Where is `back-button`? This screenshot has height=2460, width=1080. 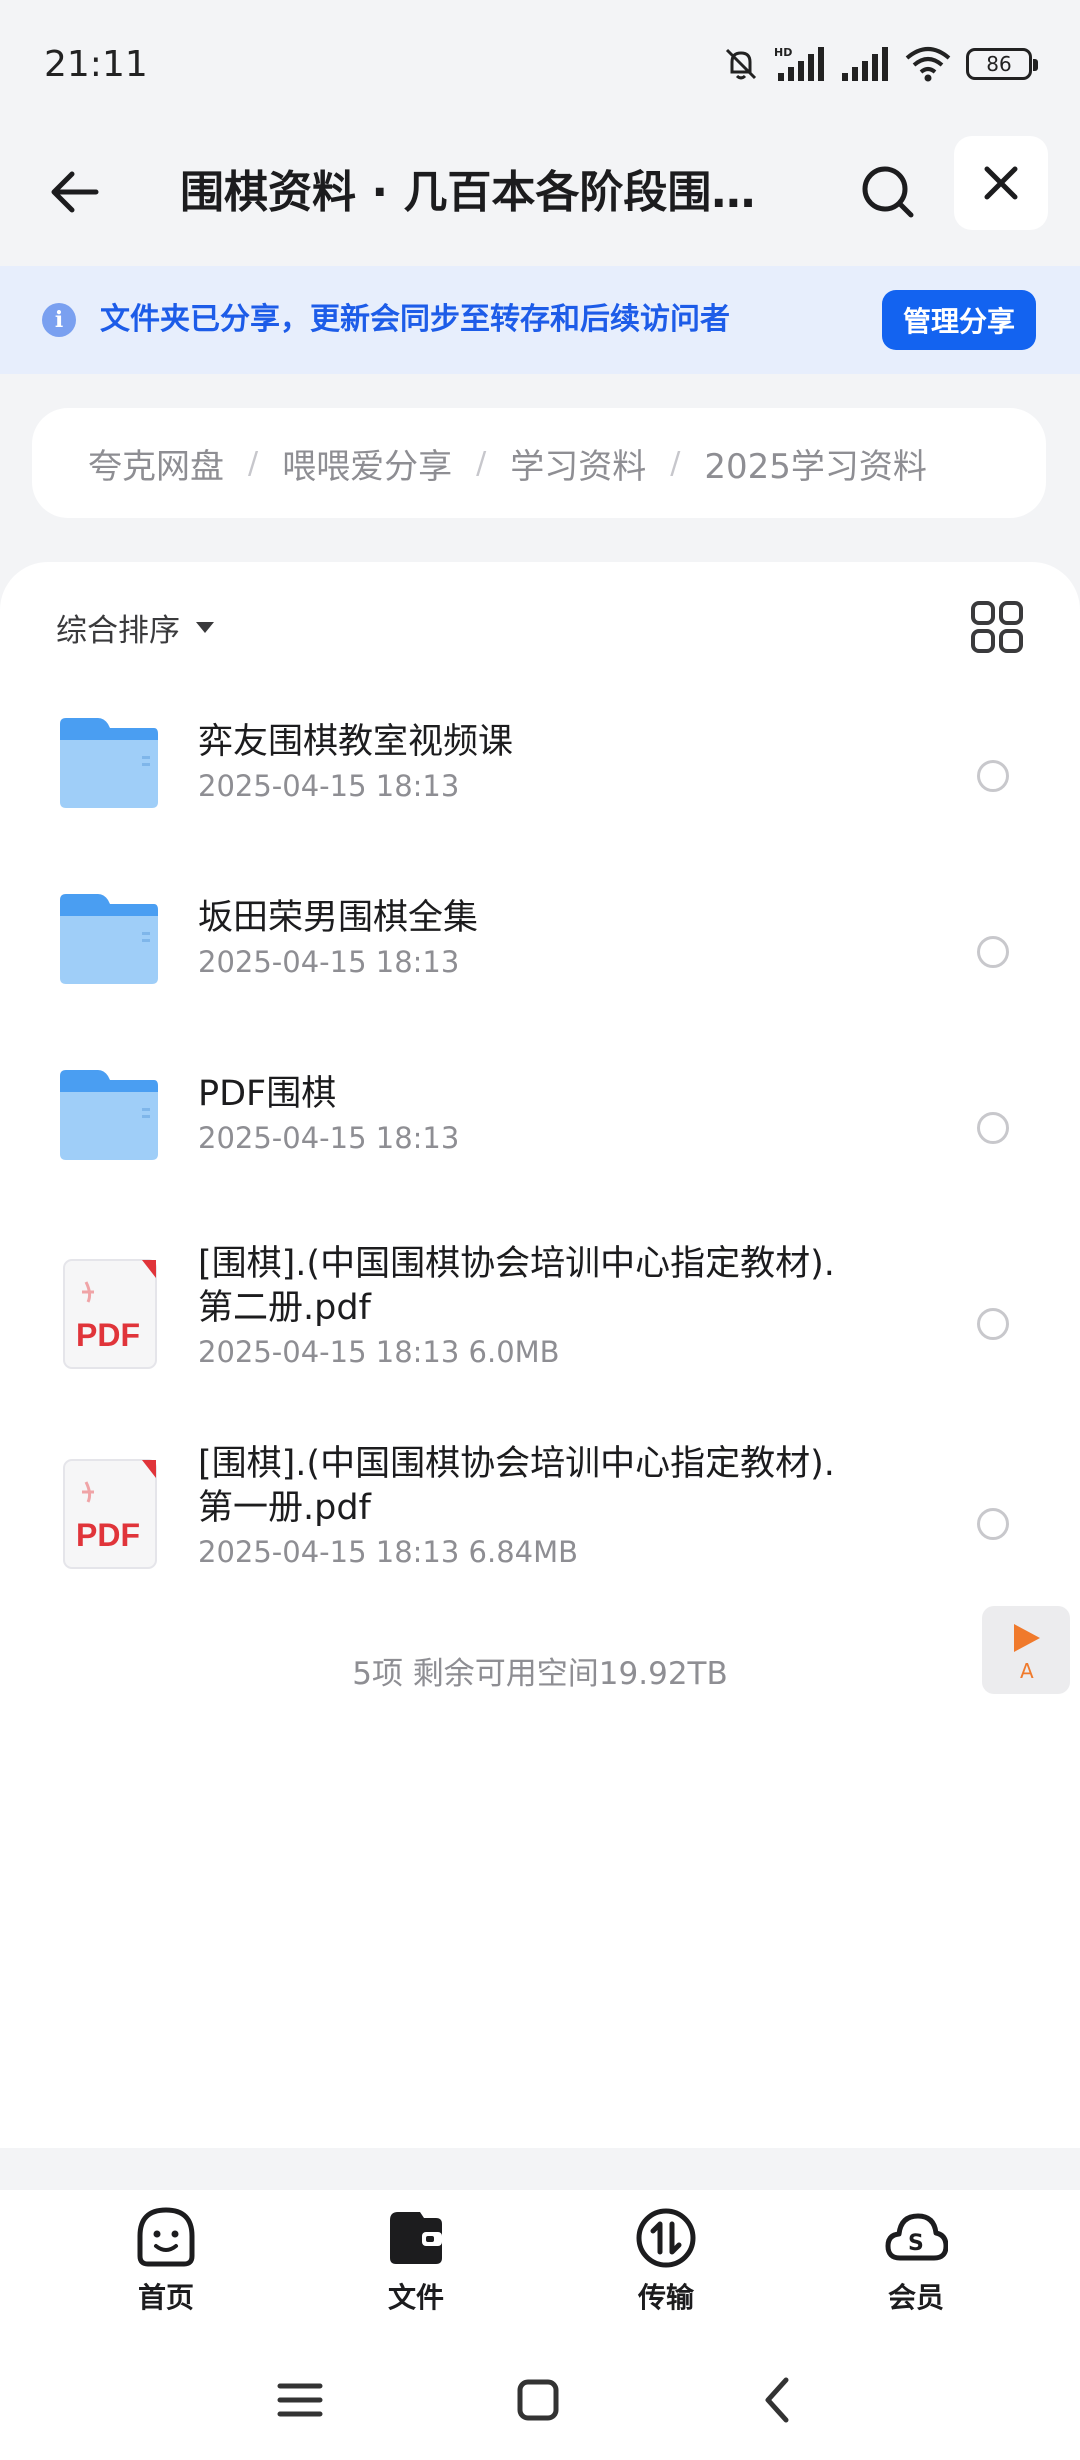
back-button is located at coordinates (74, 192).